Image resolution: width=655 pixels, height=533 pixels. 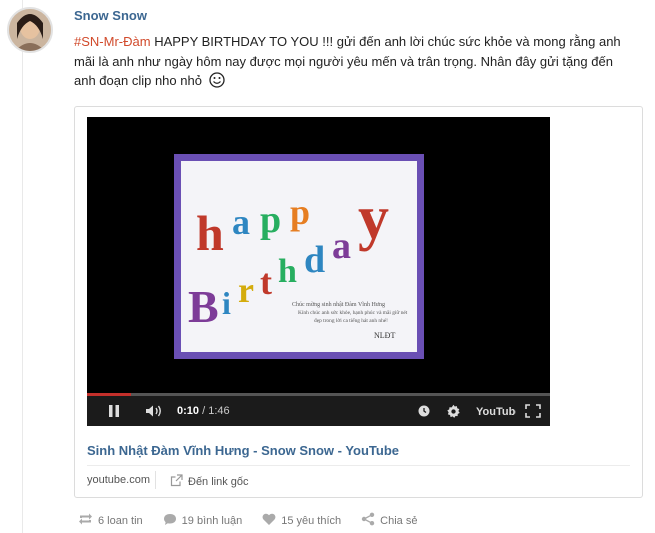 I want to click on thumb-letter-r: r, so click(x=246, y=290).